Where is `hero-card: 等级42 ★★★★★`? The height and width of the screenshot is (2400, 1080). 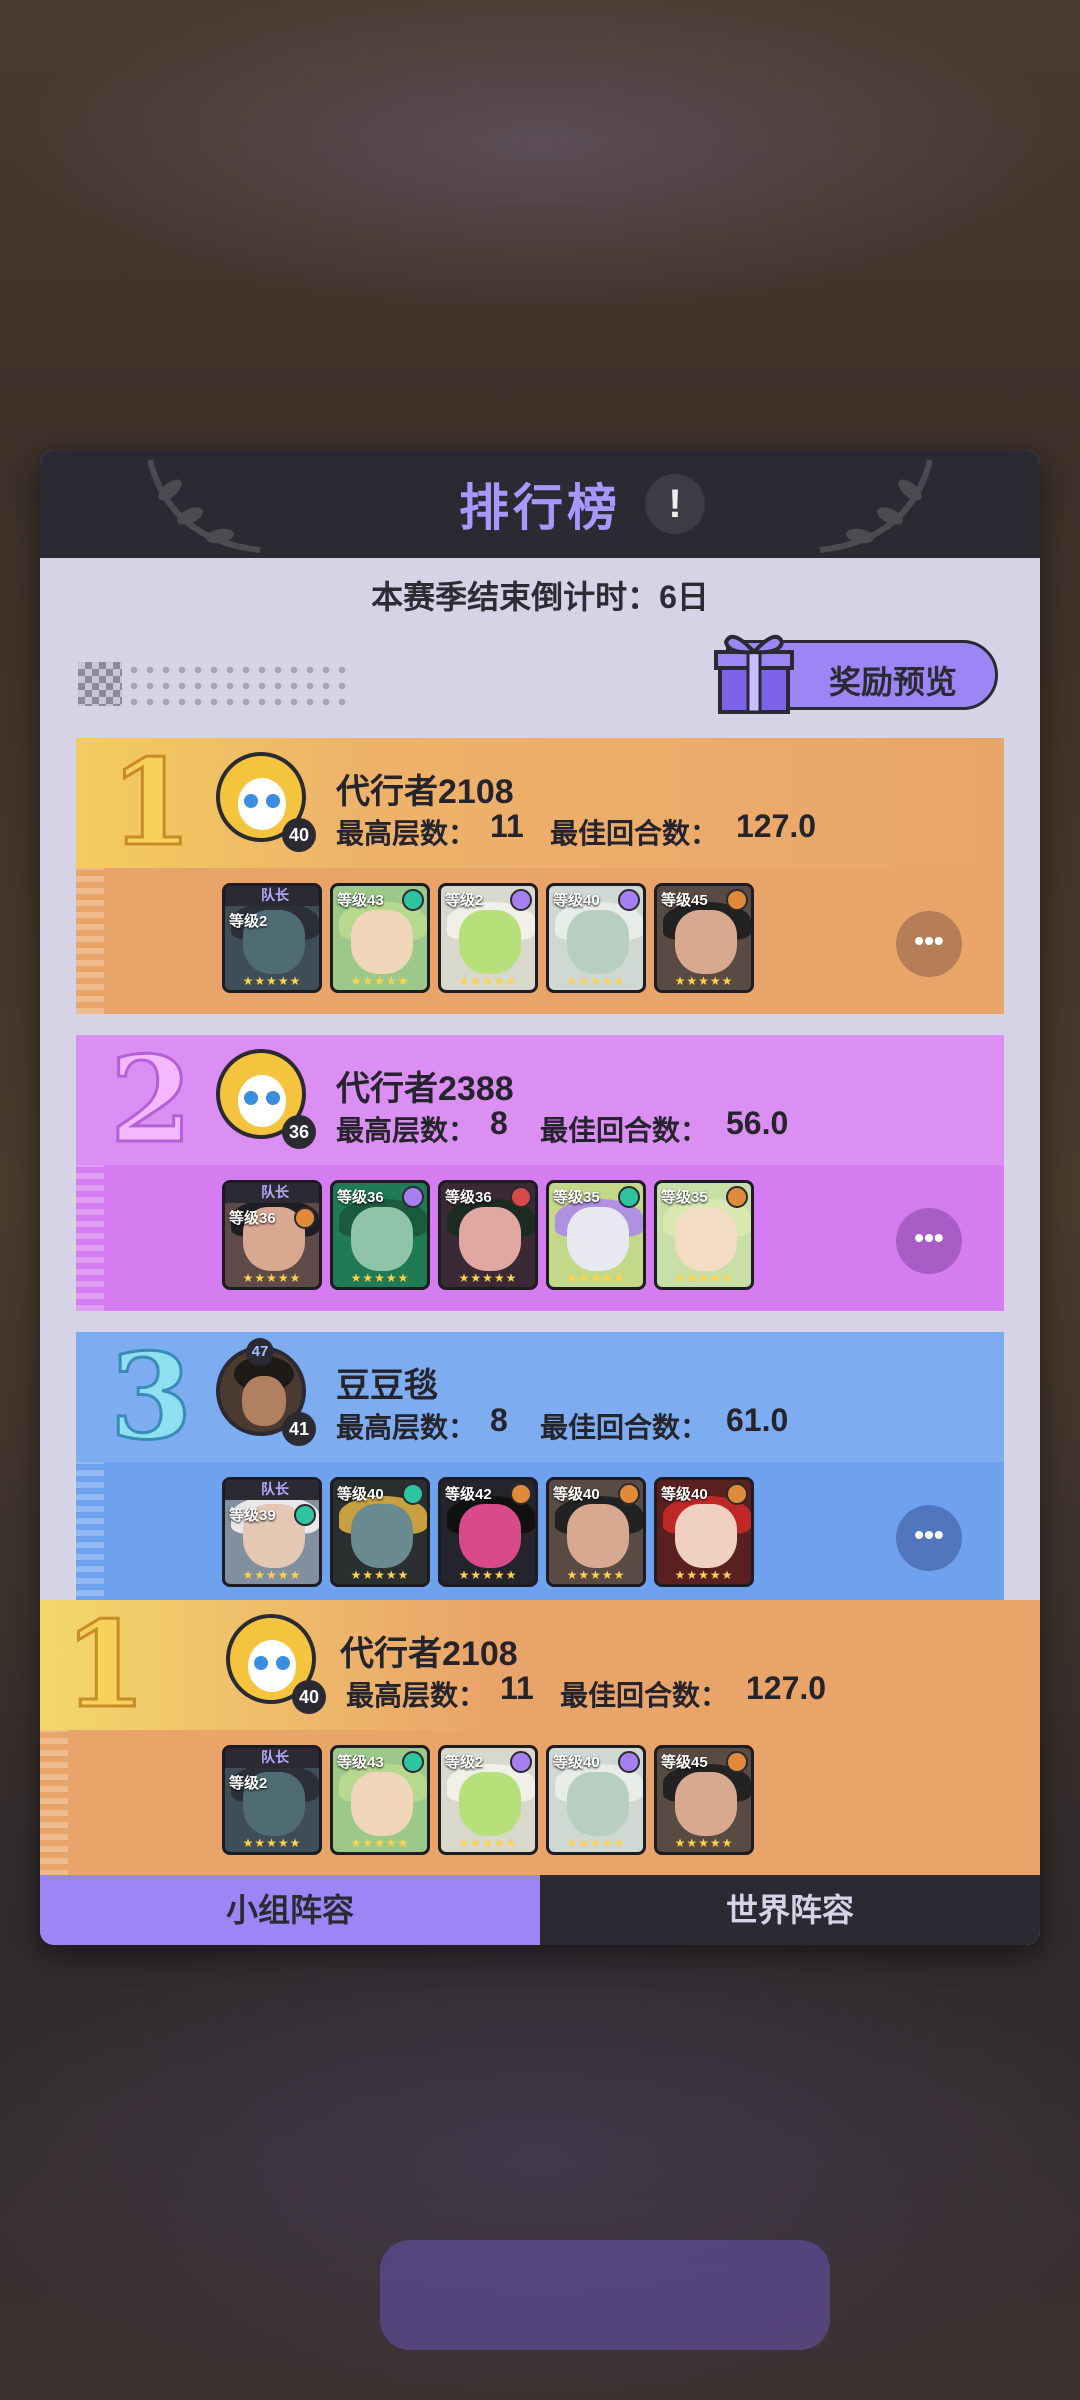
hero-card: 等级42 ★★★★★ is located at coordinates (488, 1532).